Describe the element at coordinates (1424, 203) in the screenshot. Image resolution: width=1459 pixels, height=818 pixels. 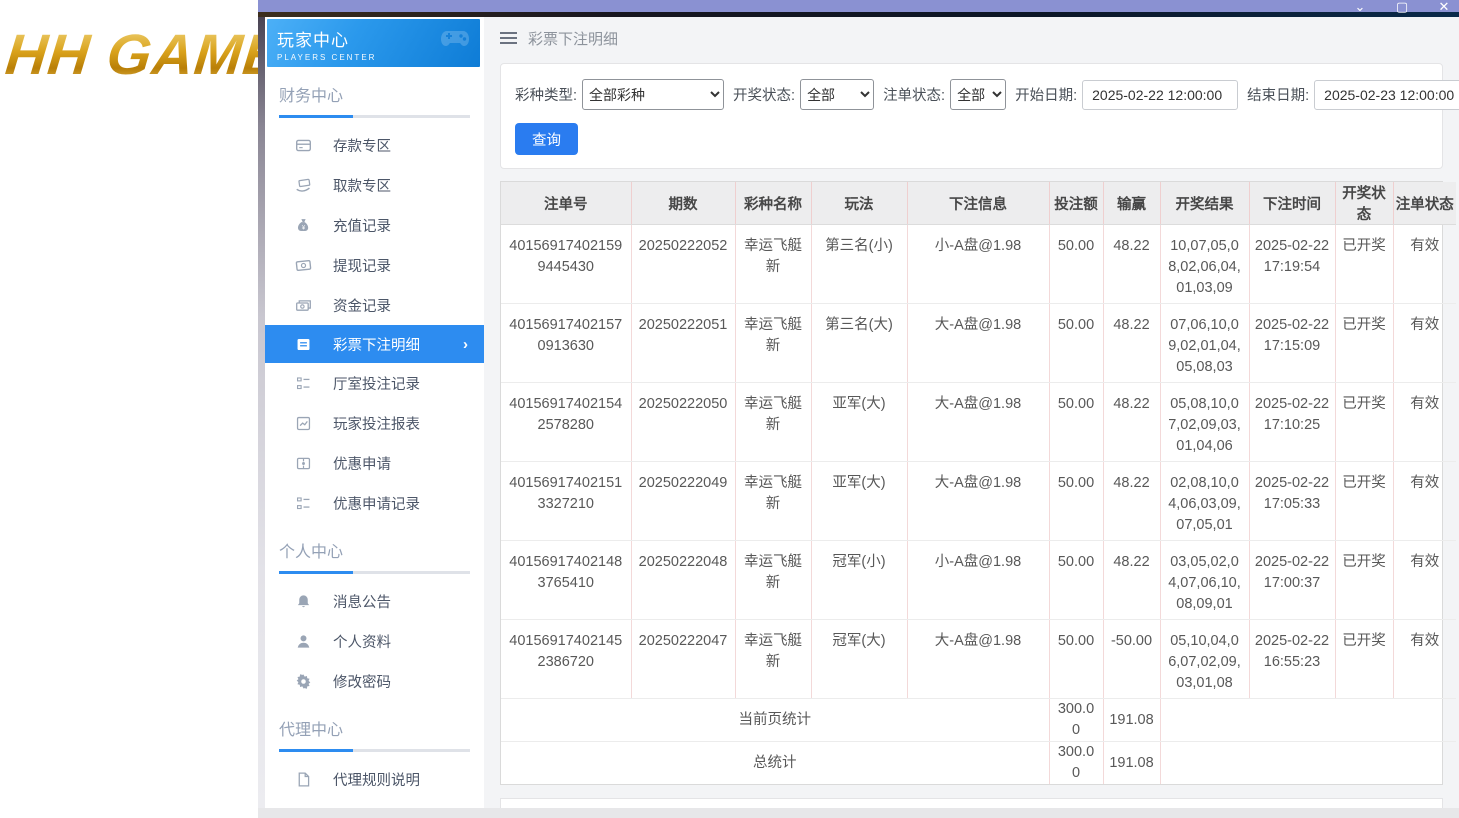
I see `table-header-cell: 注单状态` at that location.